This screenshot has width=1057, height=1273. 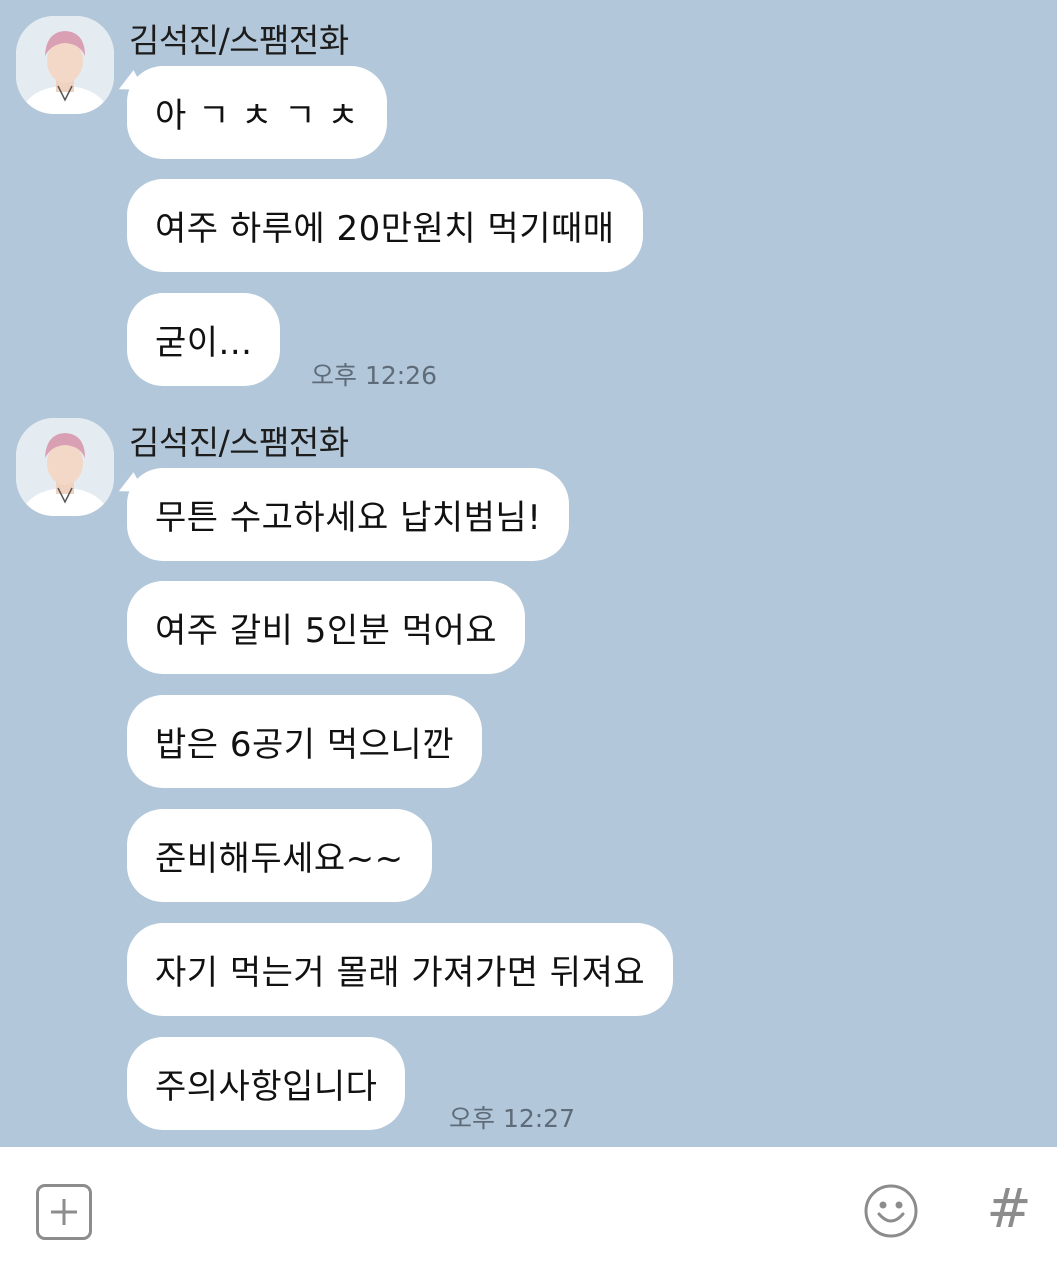 What do you see at coordinates (385, 225) in the screenshot?
I see `message-bubble: 여주 하루에 20만원치 먹기때매` at bounding box center [385, 225].